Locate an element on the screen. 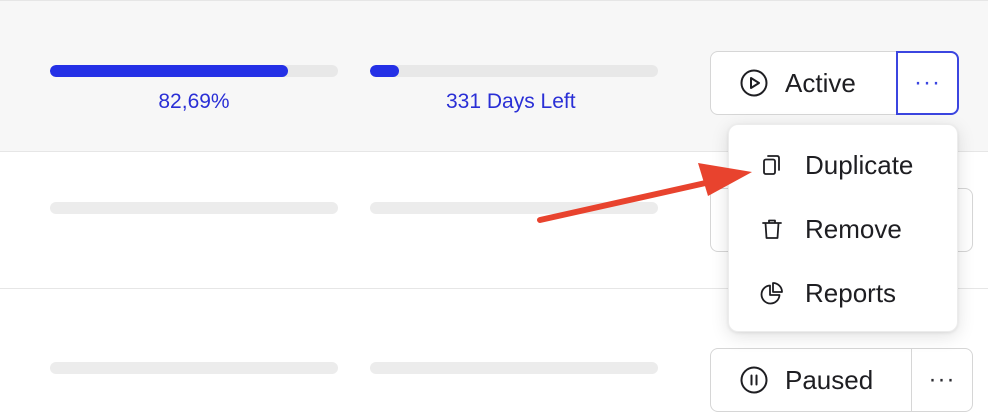 The image size is (988, 412). menu-item-label: Reports is located at coordinates (851, 292).